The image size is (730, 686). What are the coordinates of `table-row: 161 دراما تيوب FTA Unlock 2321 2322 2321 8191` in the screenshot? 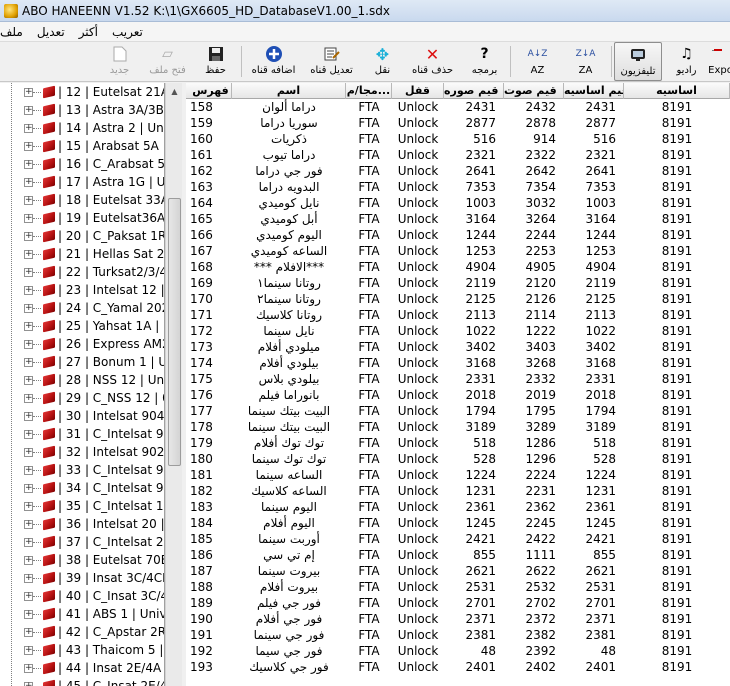 It's located at (458, 155).